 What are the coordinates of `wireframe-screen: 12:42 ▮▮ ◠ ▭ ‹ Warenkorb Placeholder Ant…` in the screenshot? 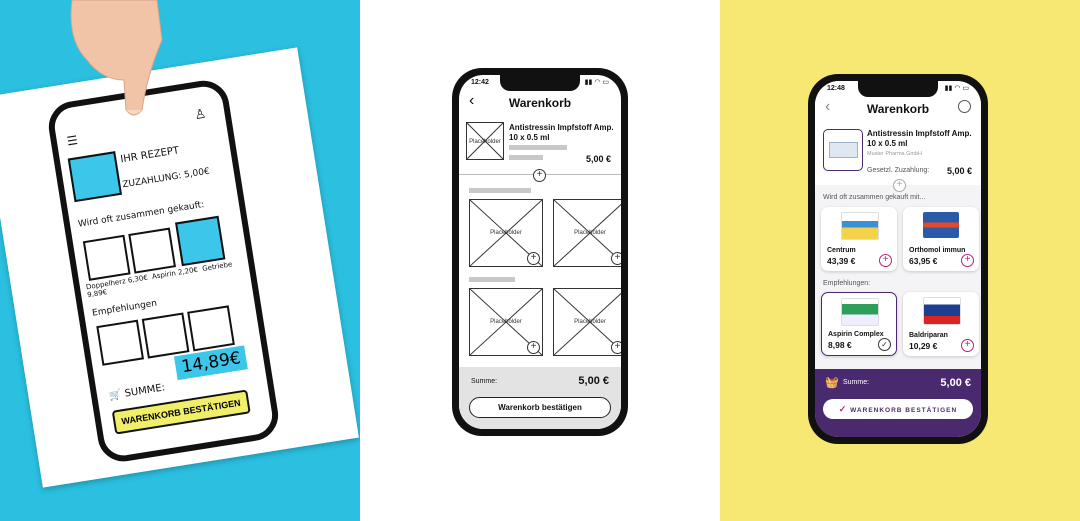 It's located at (540, 252).